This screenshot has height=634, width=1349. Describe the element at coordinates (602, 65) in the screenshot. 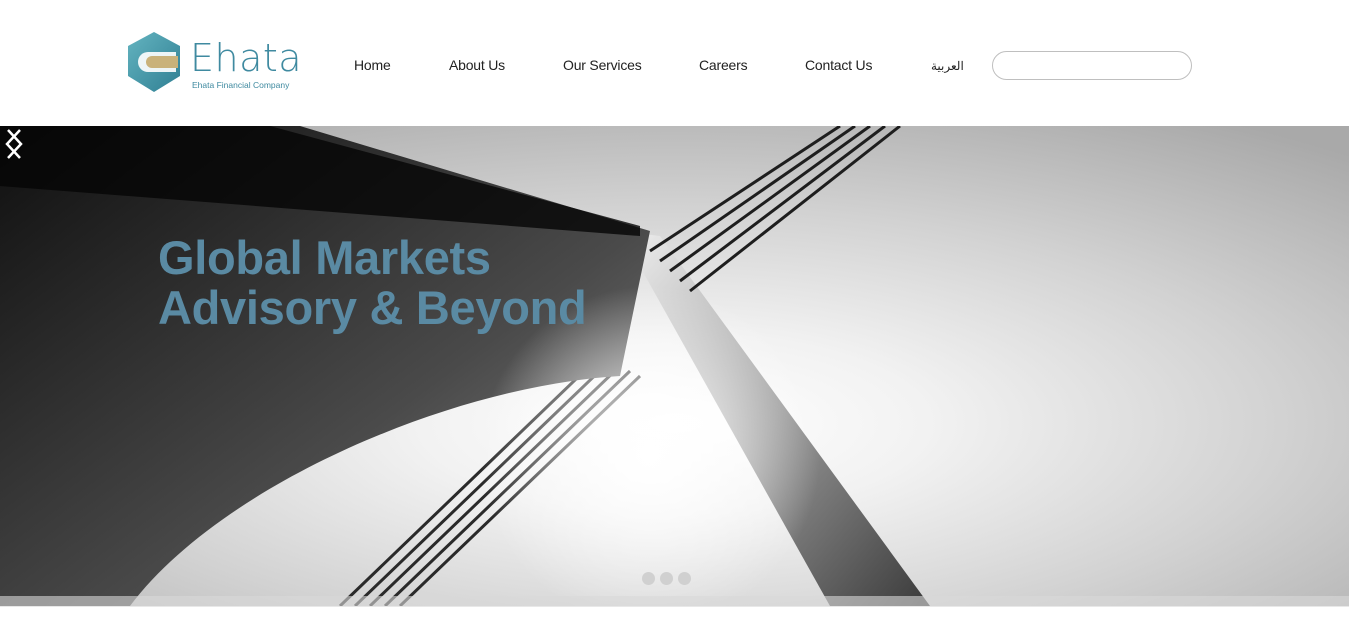

I see `nav-our-services: Our Services` at that location.